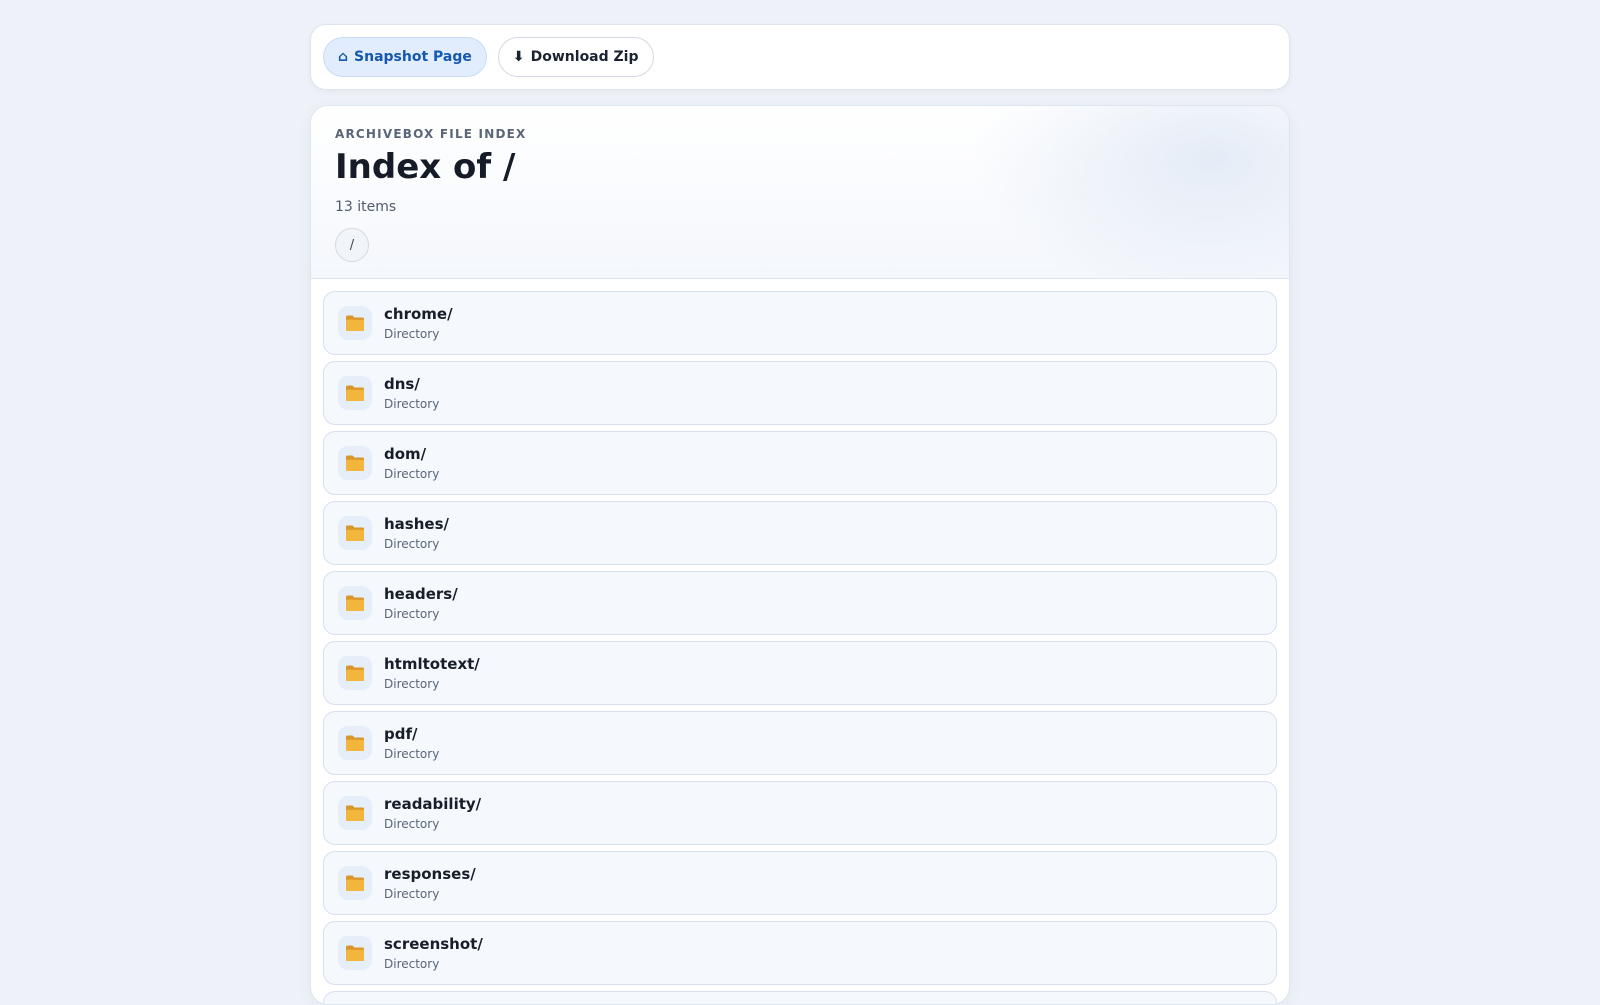  Describe the element at coordinates (800, 673) in the screenshot. I see `directory-row: htmltotext/ Directory` at that location.